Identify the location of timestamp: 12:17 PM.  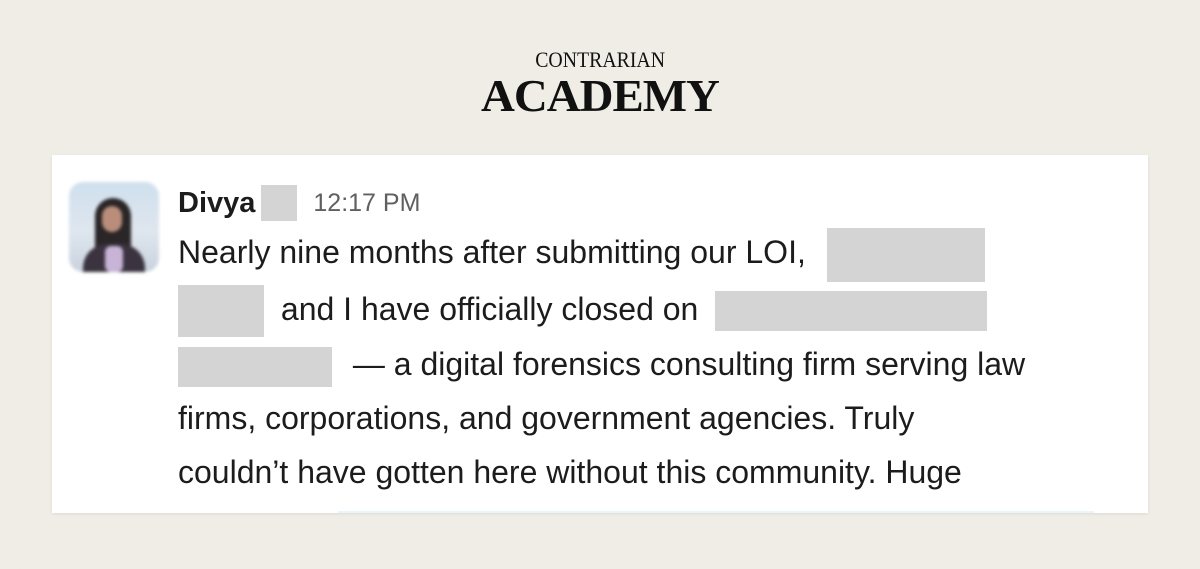
(366, 203).